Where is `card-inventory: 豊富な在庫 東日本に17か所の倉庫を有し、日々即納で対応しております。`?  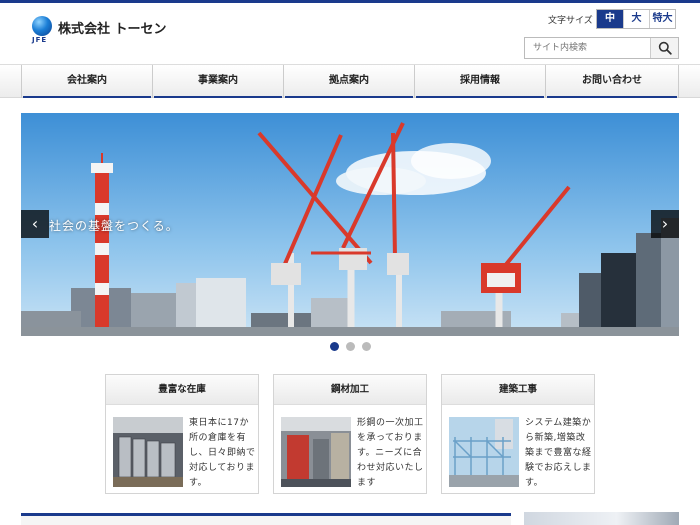 card-inventory: 豊富な在庫 東日本に17か所の倉庫を有し、日々即納で対応しております。 is located at coordinates (182, 434).